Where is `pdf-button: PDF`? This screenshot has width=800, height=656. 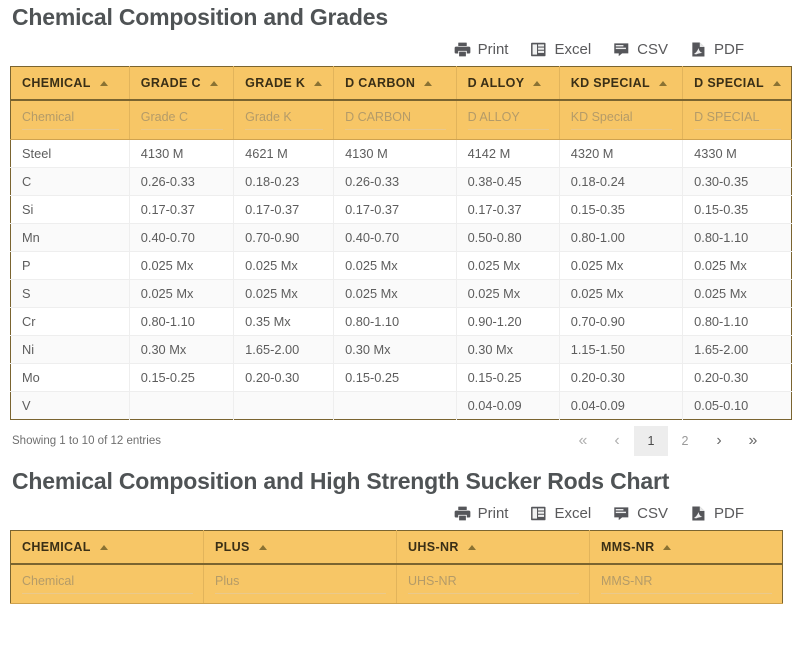
pdf-button: PDF is located at coordinates (717, 49).